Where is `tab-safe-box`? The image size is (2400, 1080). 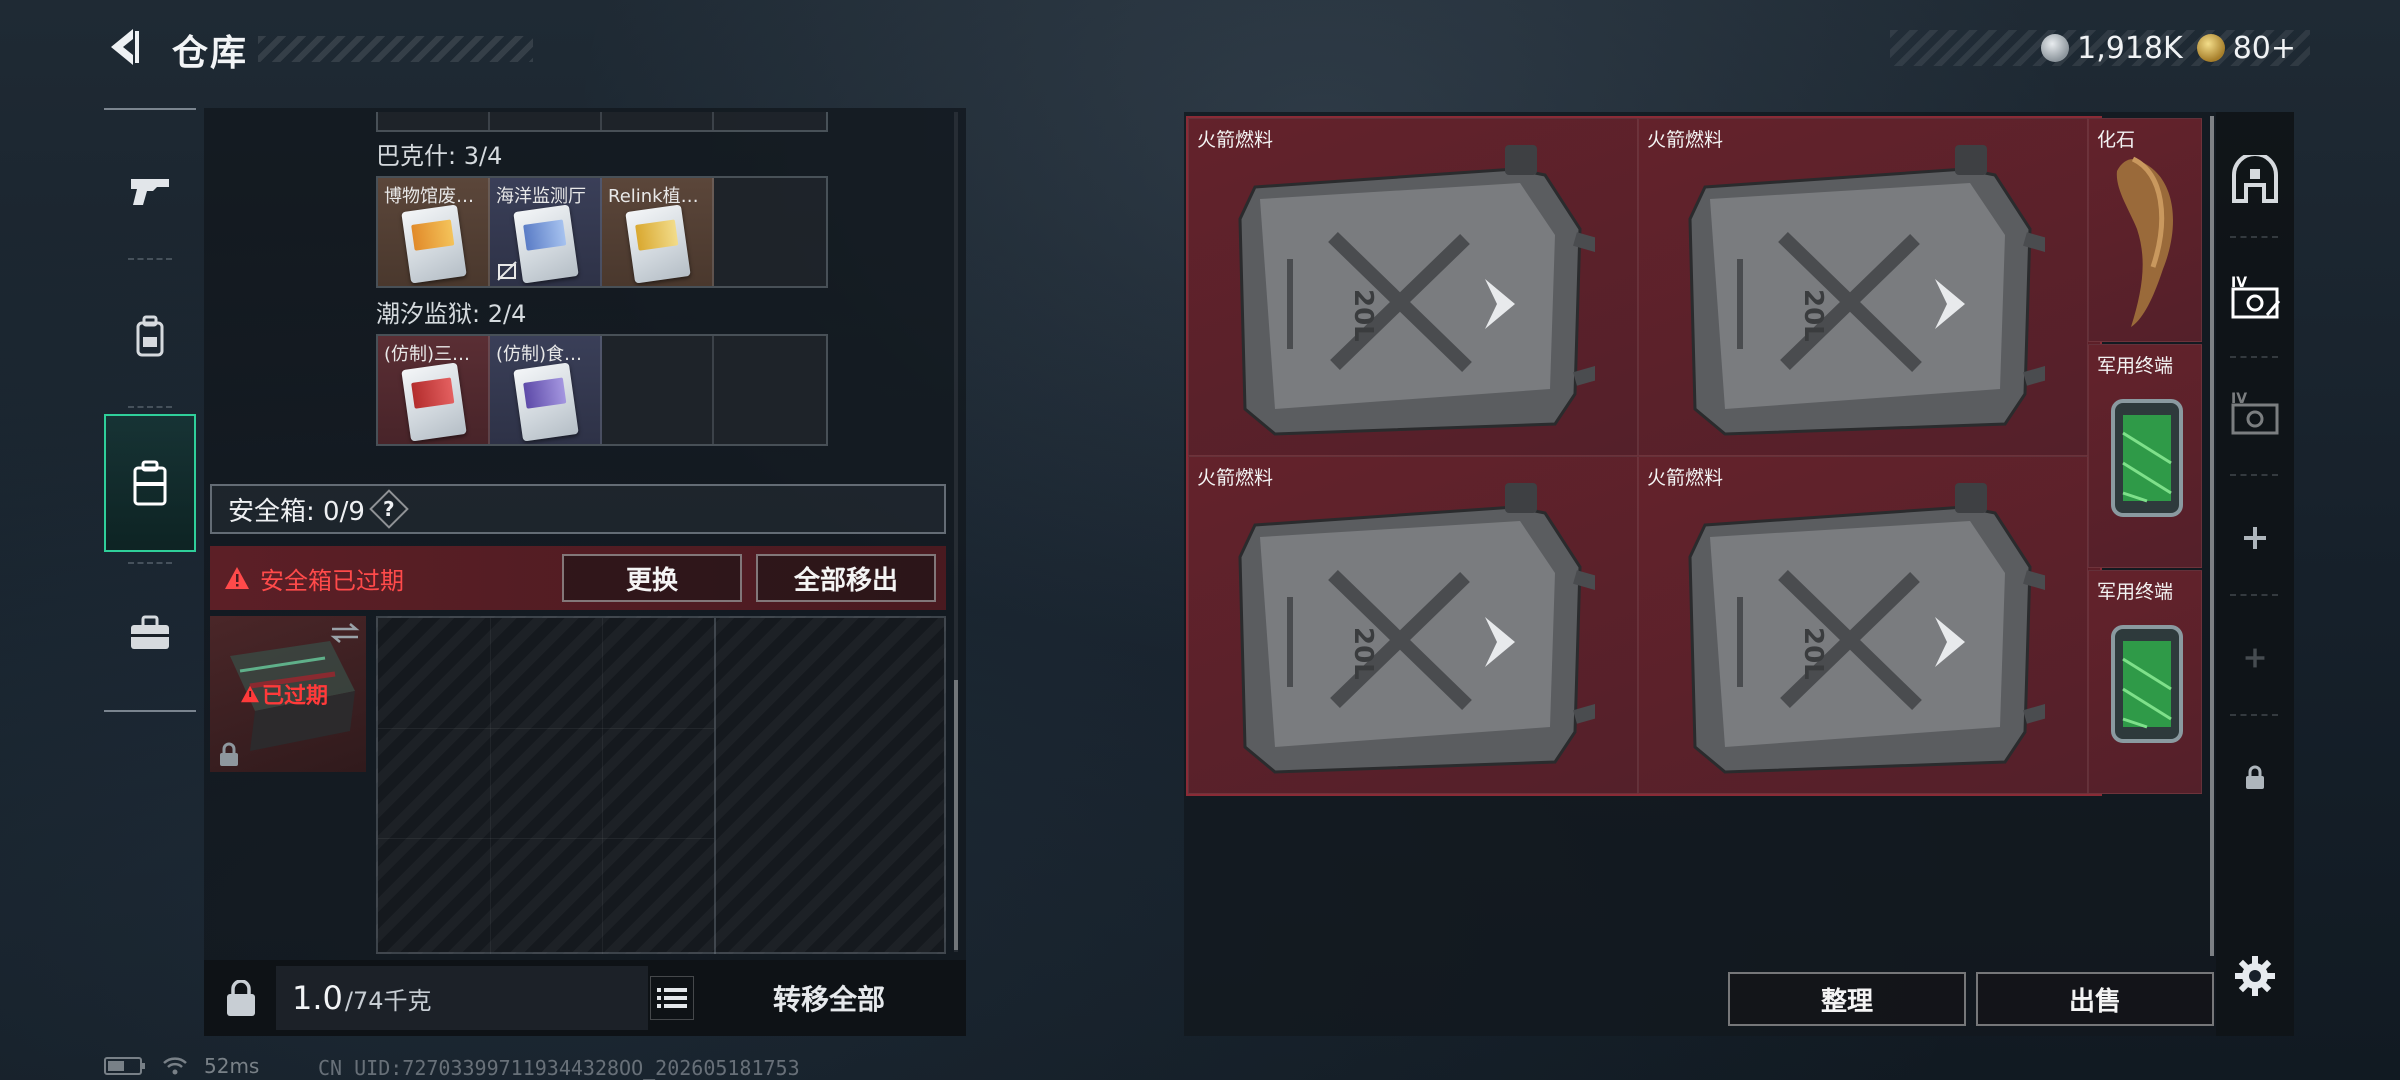
tab-safe-box is located at coordinates (150, 483).